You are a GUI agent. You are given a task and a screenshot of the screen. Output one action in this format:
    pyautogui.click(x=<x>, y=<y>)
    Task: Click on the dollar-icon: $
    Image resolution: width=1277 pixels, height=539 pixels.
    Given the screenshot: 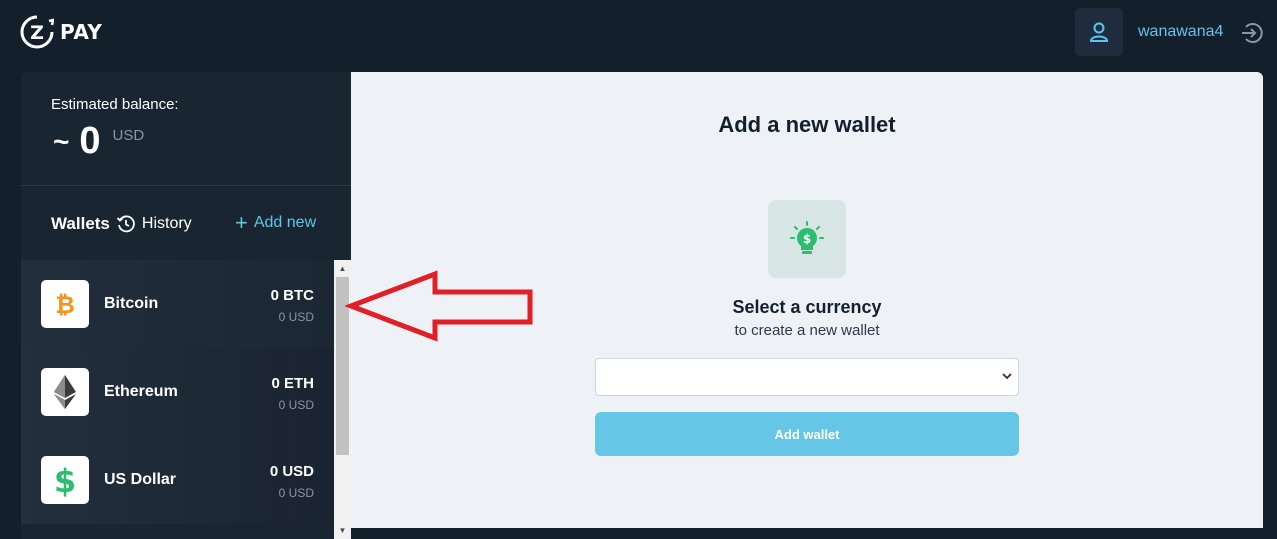 What is the action you would take?
    pyautogui.click(x=65, y=480)
    